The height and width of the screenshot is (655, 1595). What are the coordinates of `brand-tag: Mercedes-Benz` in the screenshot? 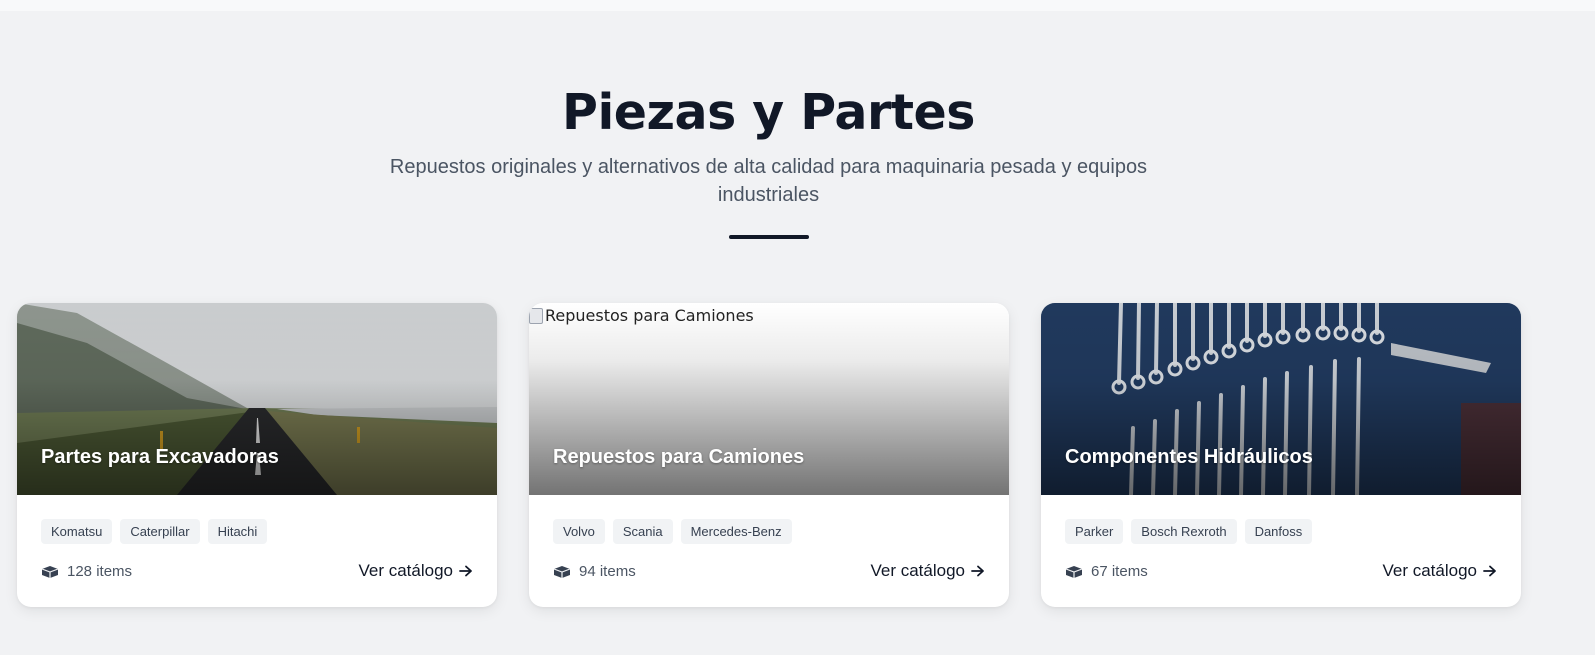 It's located at (736, 531).